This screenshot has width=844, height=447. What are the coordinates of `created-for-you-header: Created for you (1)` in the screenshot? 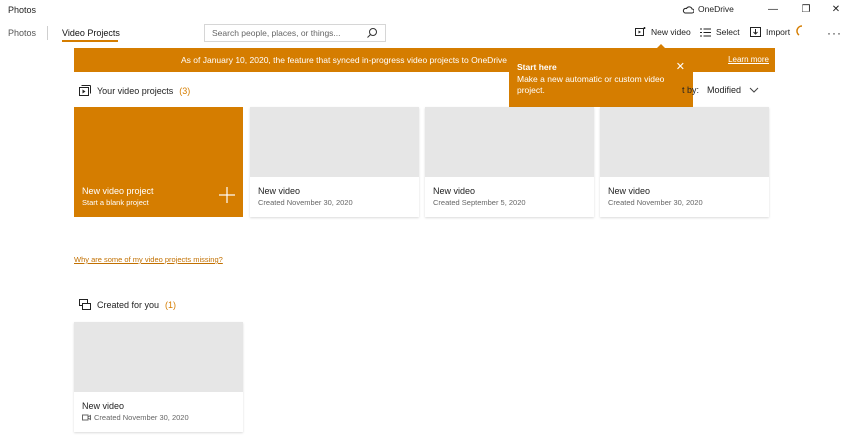 It's located at (127, 304).